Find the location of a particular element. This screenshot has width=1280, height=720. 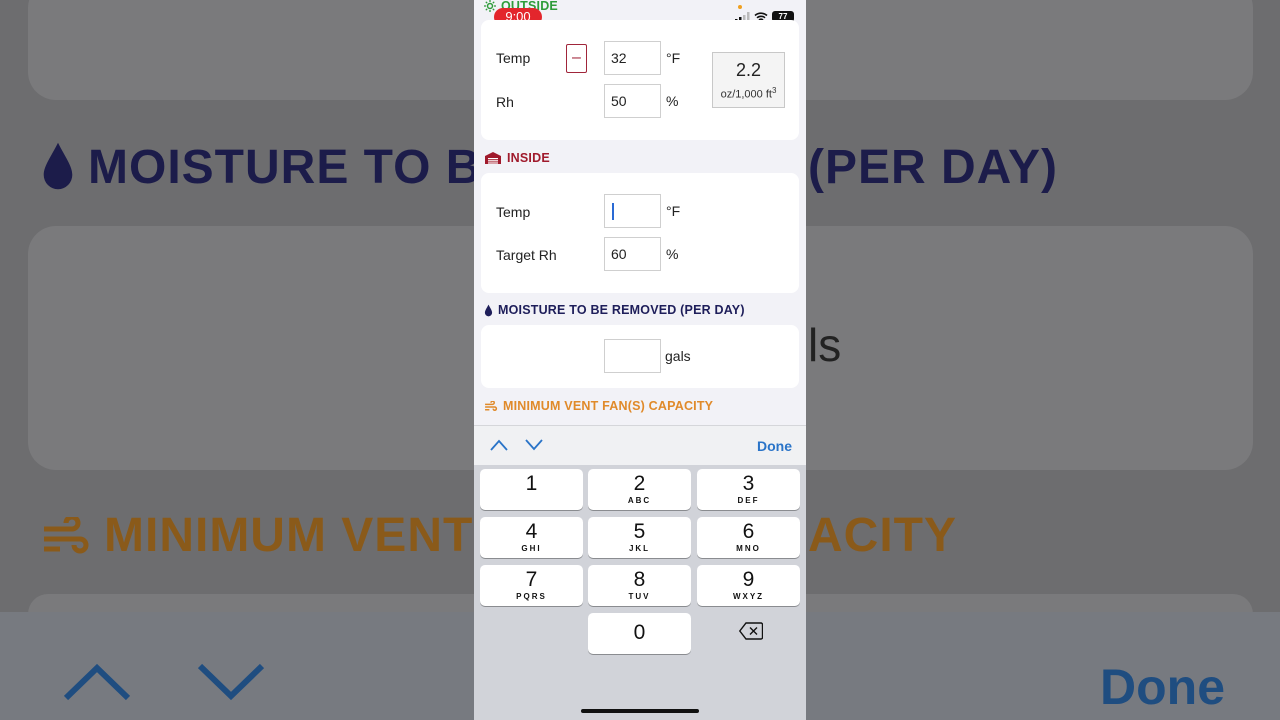

home-indicator is located at coordinates (640, 711).